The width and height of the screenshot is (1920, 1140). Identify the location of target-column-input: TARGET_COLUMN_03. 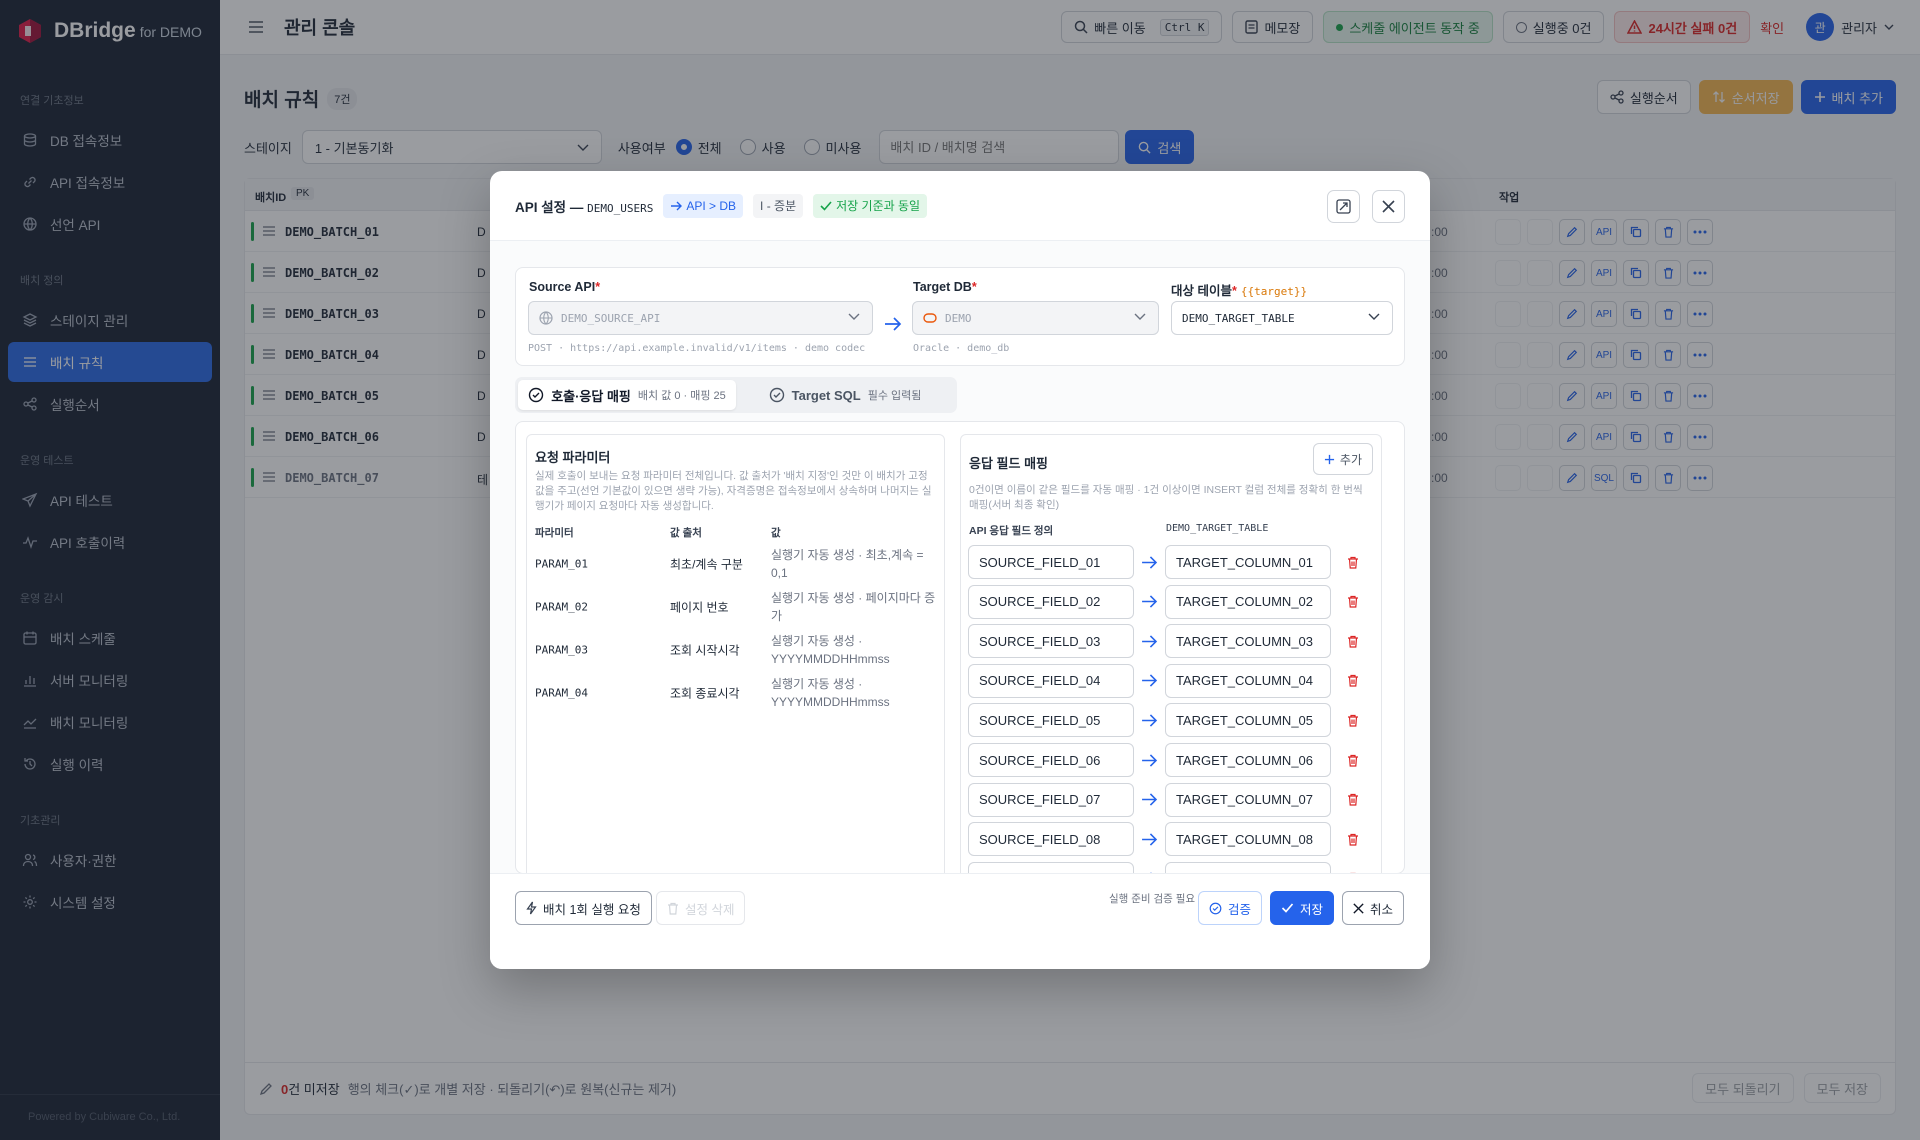
(1248, 641).